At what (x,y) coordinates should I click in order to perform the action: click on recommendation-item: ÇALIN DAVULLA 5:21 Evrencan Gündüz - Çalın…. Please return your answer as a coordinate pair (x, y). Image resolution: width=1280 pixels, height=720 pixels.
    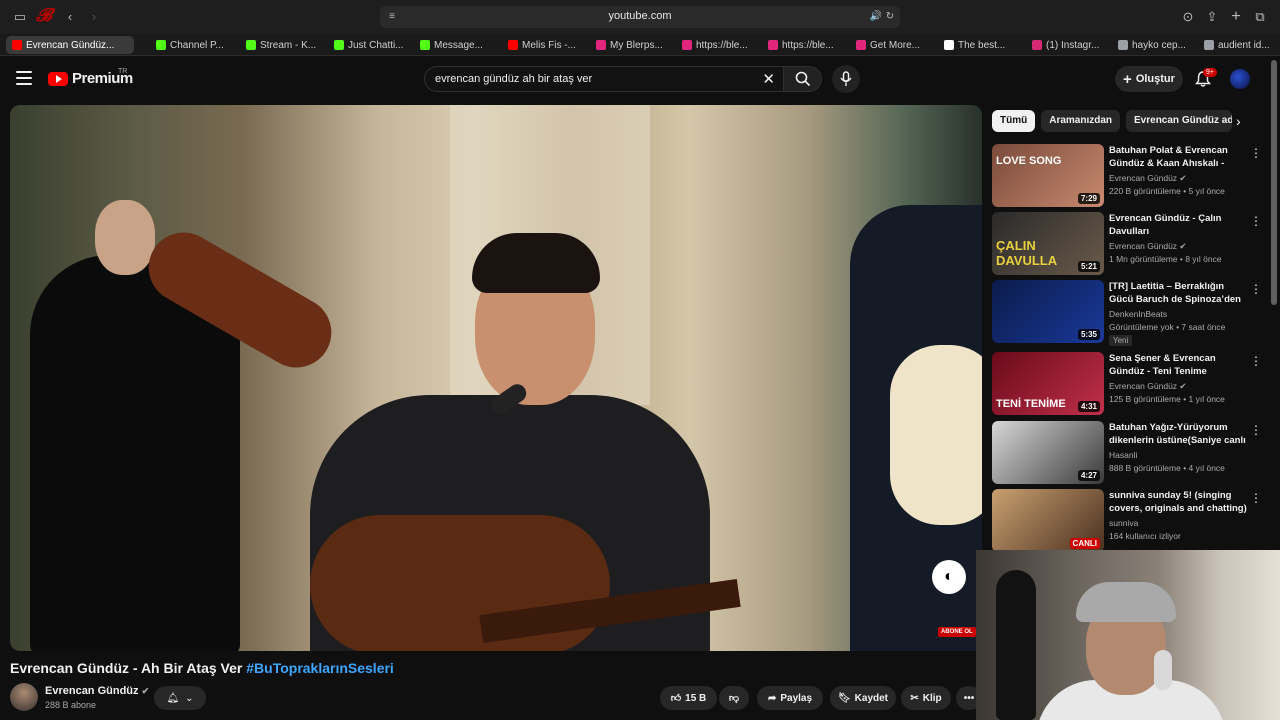
    Looking at the image, I should click on (1127, 244).